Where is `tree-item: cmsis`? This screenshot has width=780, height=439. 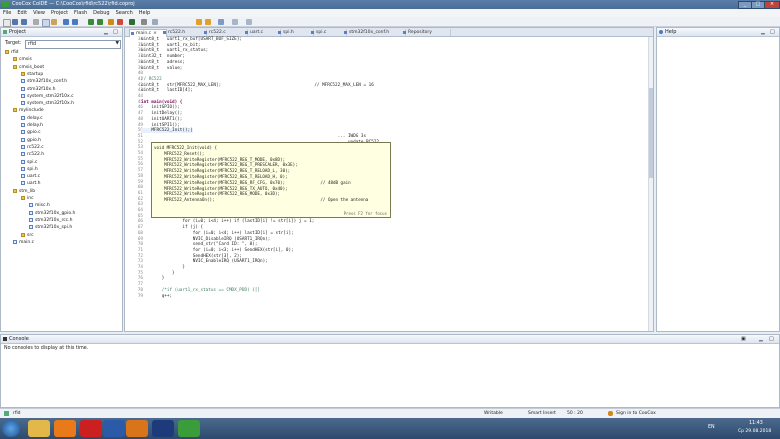 tree-item: cmsis is located at coordinates (22, 60).